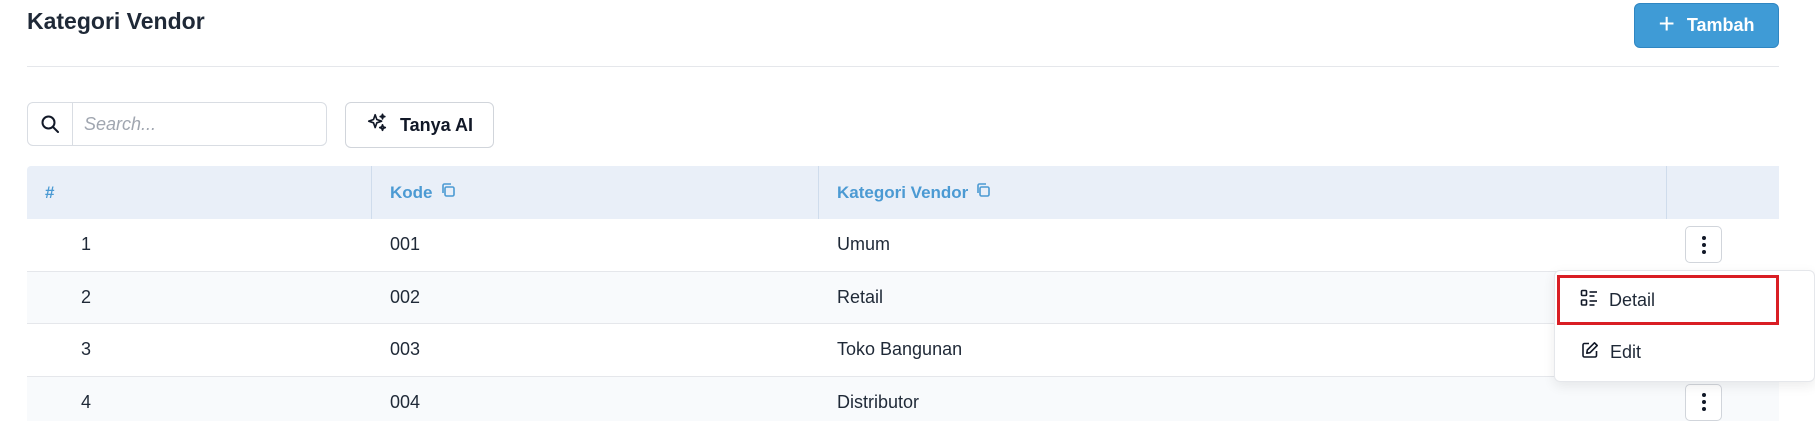 The width and height of the screenshot is (1815, 421). I want to click on row-vendor-category: Umum, so click(863, 244).